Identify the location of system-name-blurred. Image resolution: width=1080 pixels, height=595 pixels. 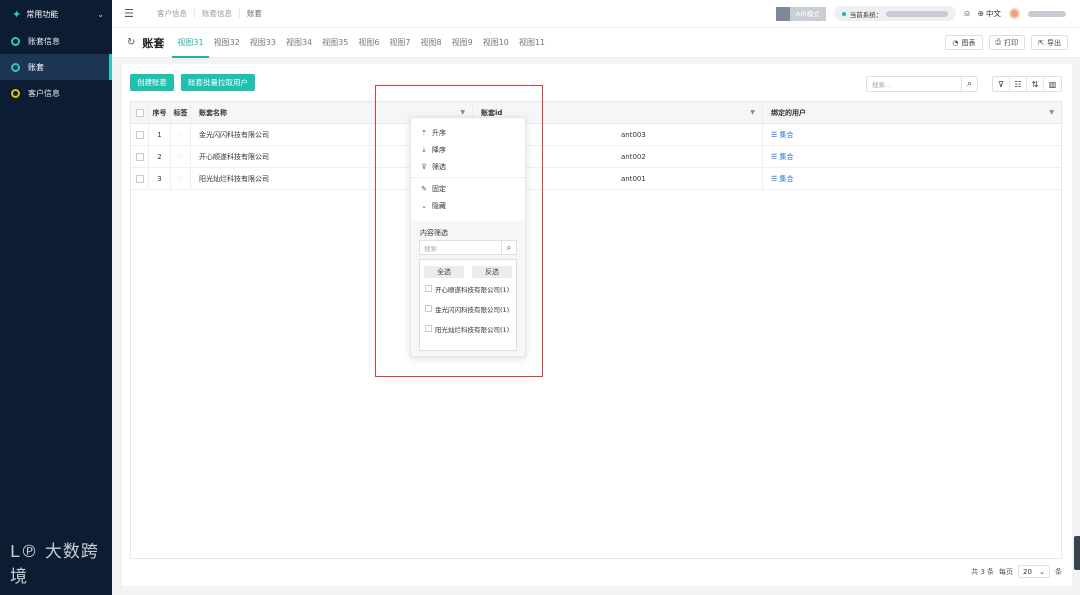
(917, 13).